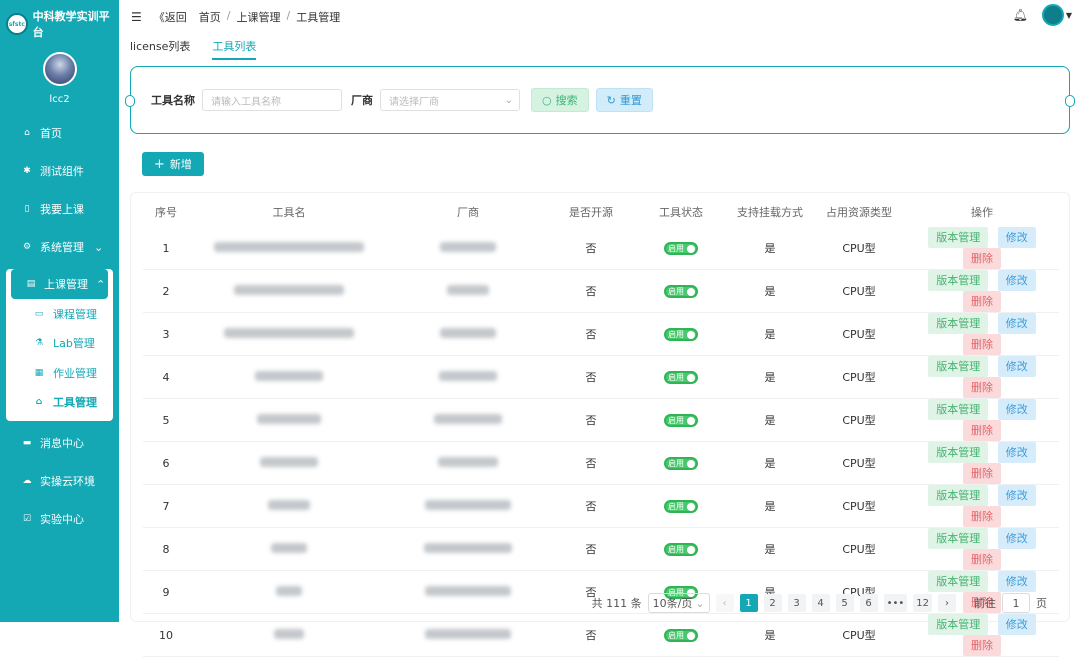 The height and width of the screenshot is (657, 1080). Describe the element at coordinates (59, 69) in the screenshot. I see `user-avatar` at that location.